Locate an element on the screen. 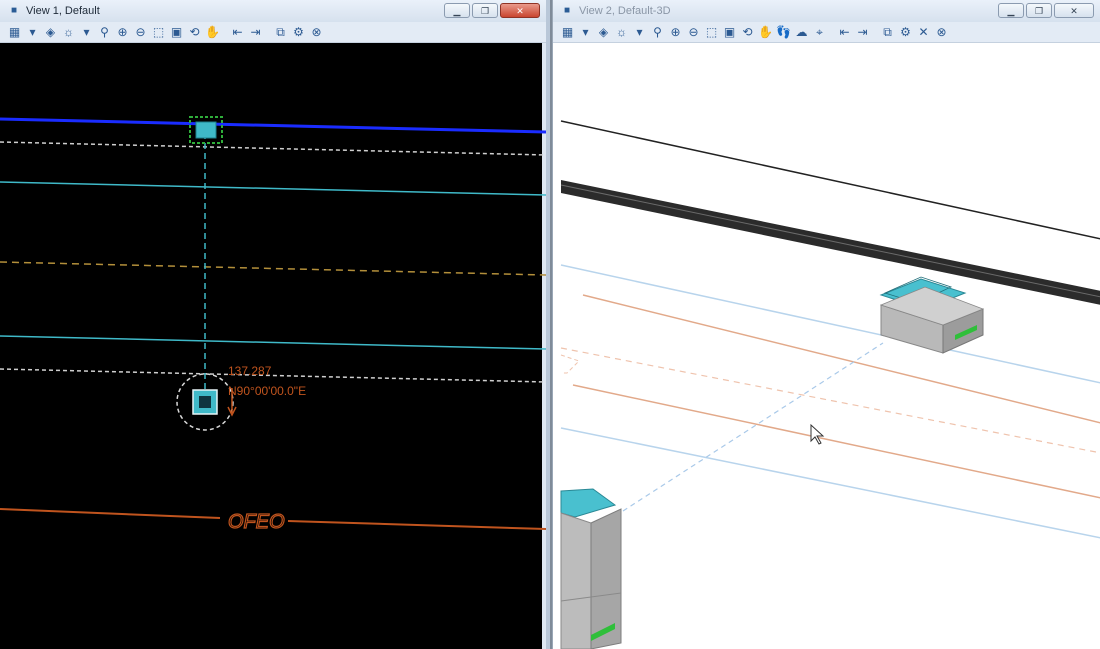  road-edge-line is located at coordinates (273, 125).